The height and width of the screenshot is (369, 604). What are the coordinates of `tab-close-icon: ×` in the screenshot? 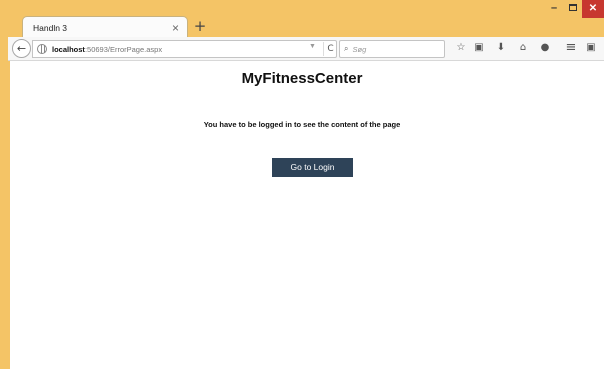 It's located at (175, 28).